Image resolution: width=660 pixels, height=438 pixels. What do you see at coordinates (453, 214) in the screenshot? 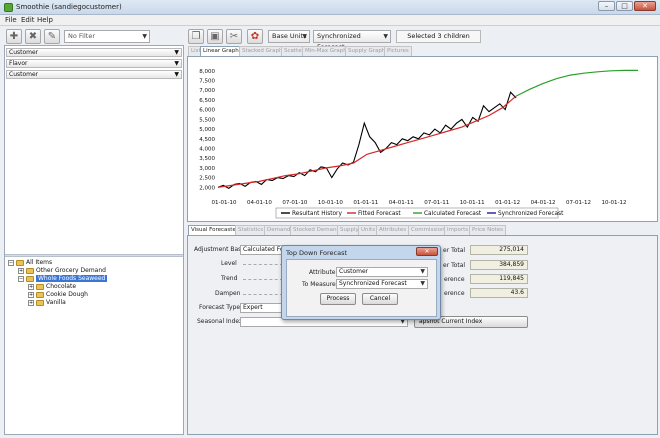
I see `legend-label: Calculated Forecast` at bounding box center [453, 214].